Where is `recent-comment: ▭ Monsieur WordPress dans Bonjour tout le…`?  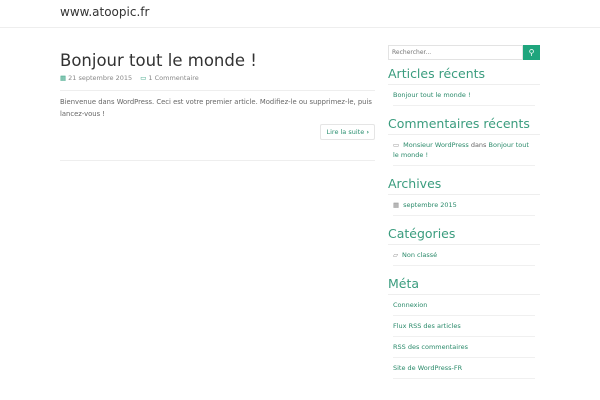
recent-comment: ▭ Monsieur WordPress dans Bonjour tout le… is located at coordinates (464, 150).